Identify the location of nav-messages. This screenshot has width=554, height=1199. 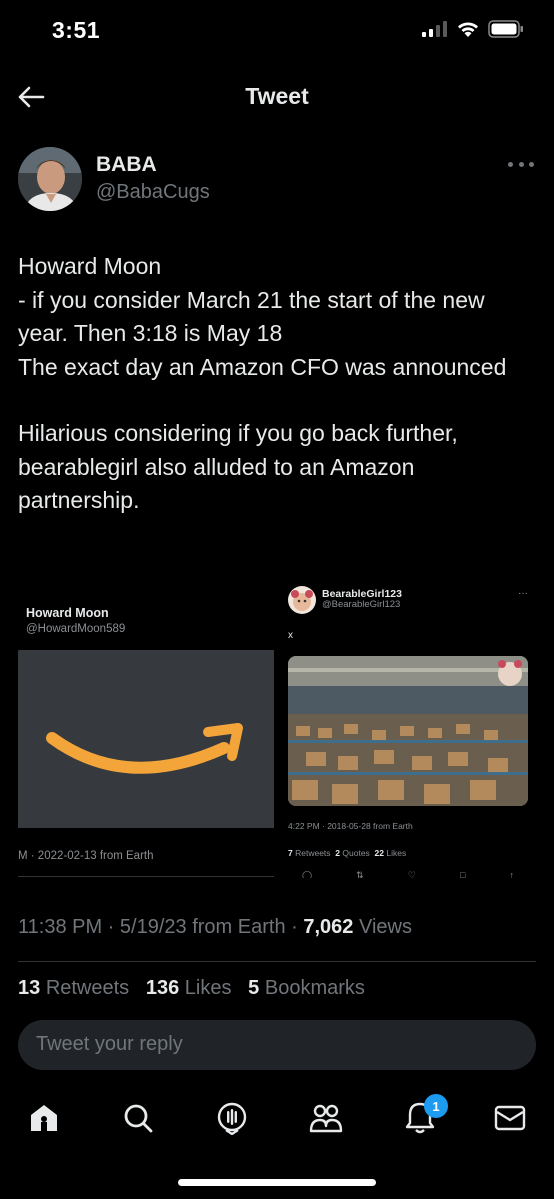
(510, 1118).